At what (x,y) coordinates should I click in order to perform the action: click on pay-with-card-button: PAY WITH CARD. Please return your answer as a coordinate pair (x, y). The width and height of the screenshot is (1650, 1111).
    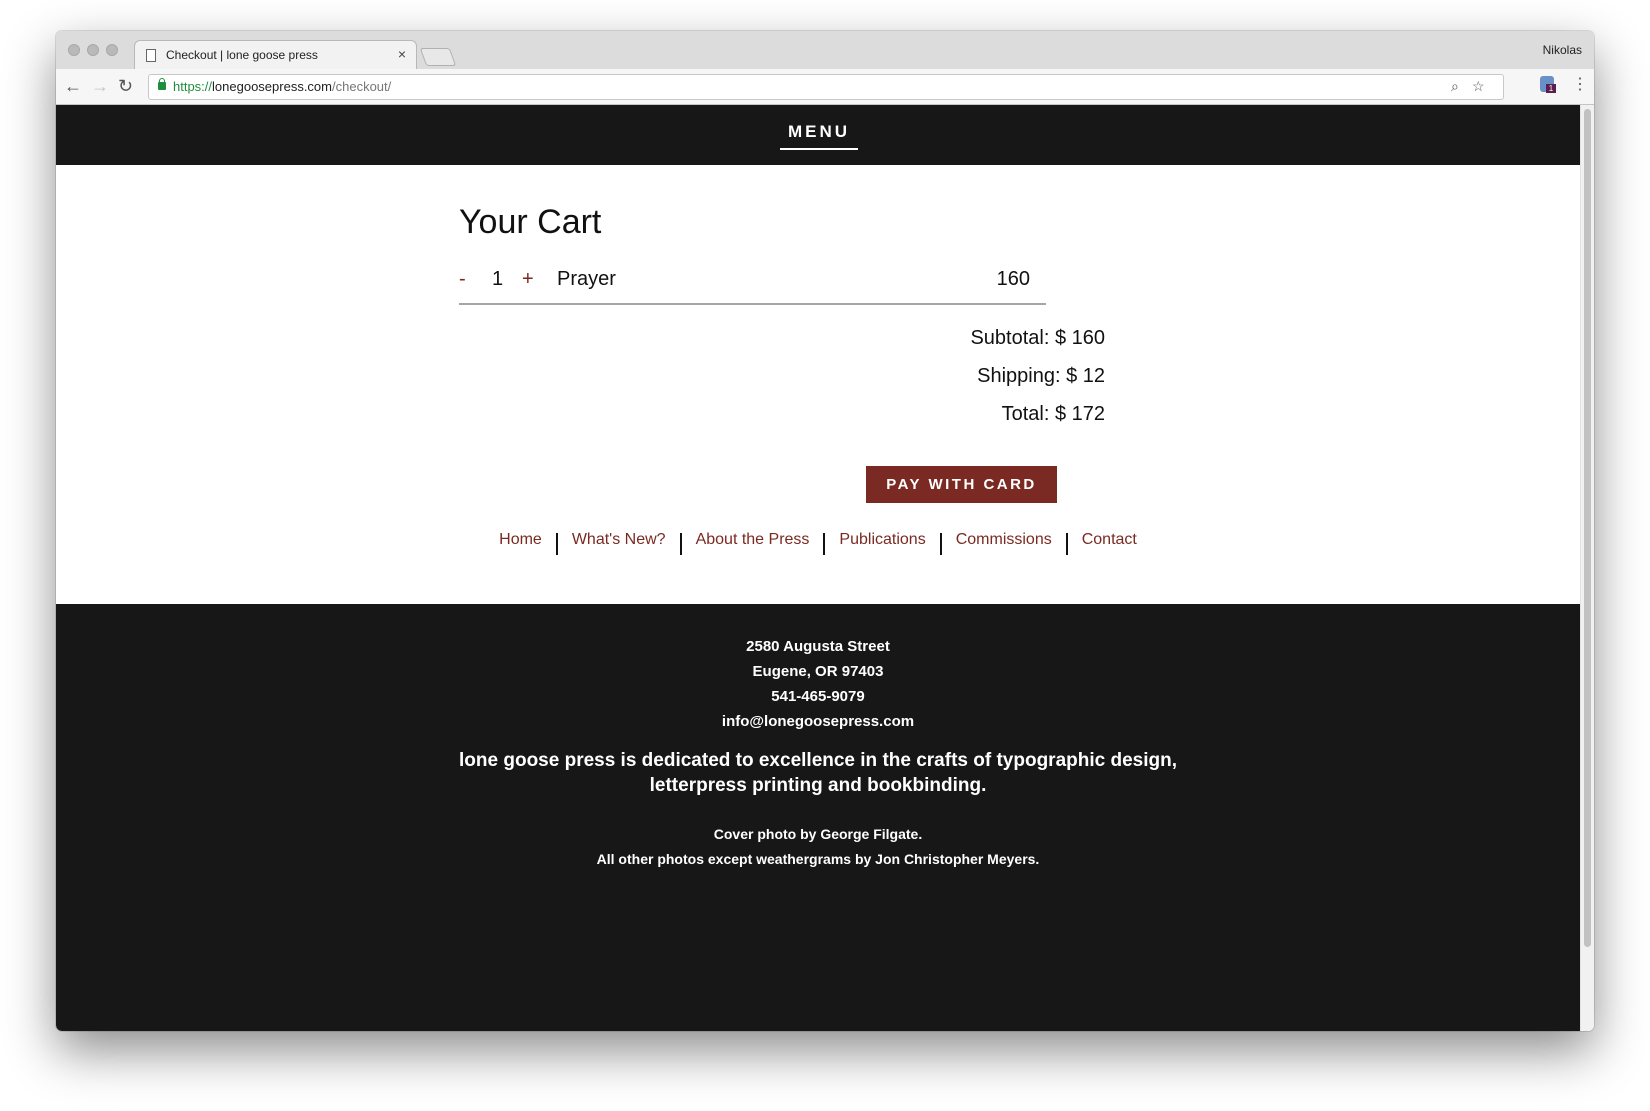
    Looking at the image, I should click on (961, 484).